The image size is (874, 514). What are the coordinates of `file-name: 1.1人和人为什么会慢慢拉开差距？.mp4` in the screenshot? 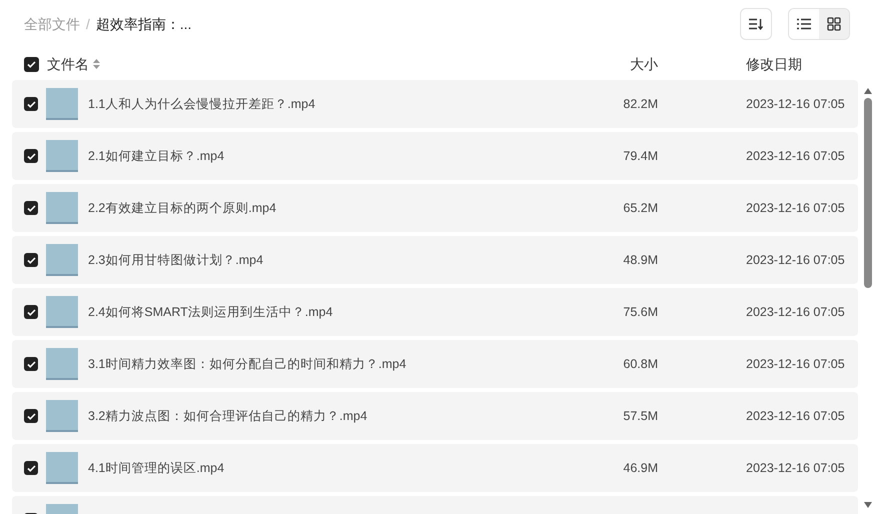 It's located at (202, 104).